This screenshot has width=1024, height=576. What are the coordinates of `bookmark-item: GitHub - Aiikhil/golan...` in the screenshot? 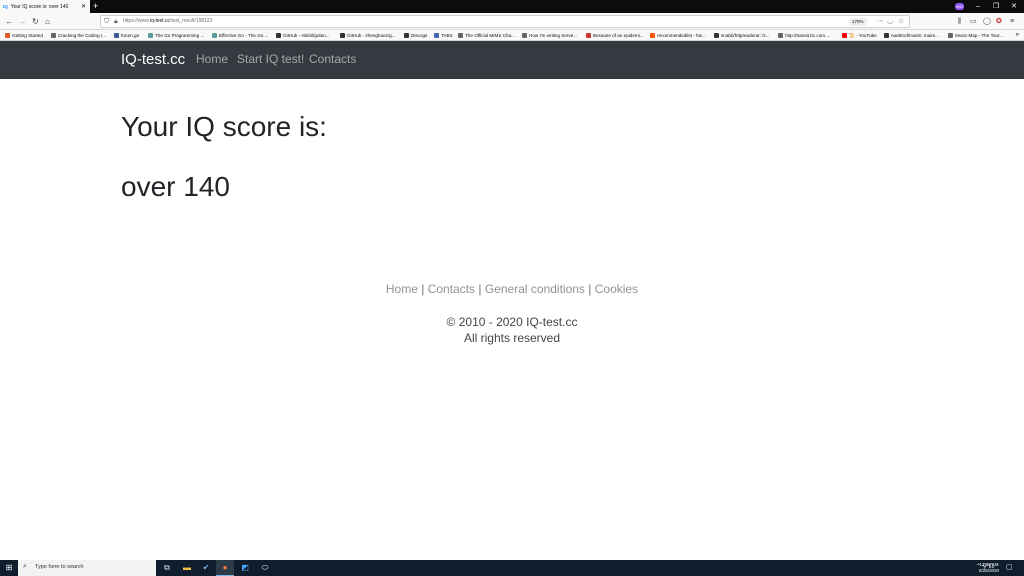 It's located at (302, 35).